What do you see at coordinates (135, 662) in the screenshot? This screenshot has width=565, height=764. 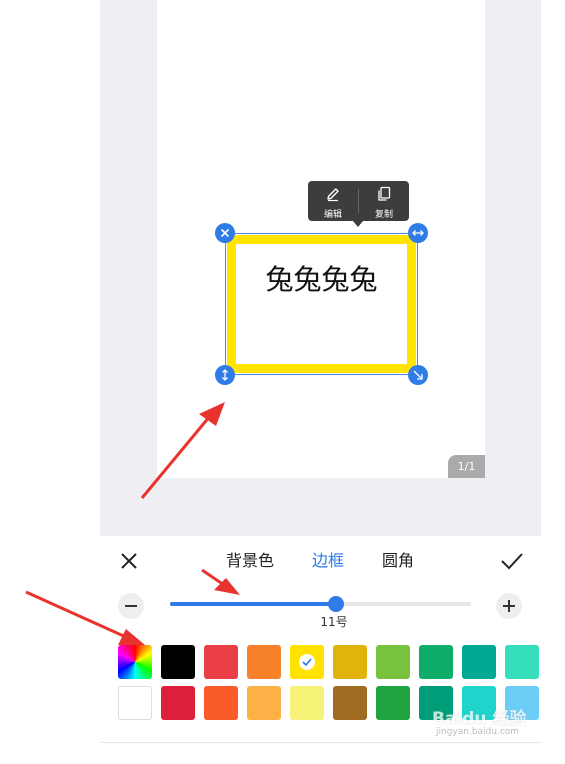 I see `custom-color-swatch` at bounding box center [135, 662].